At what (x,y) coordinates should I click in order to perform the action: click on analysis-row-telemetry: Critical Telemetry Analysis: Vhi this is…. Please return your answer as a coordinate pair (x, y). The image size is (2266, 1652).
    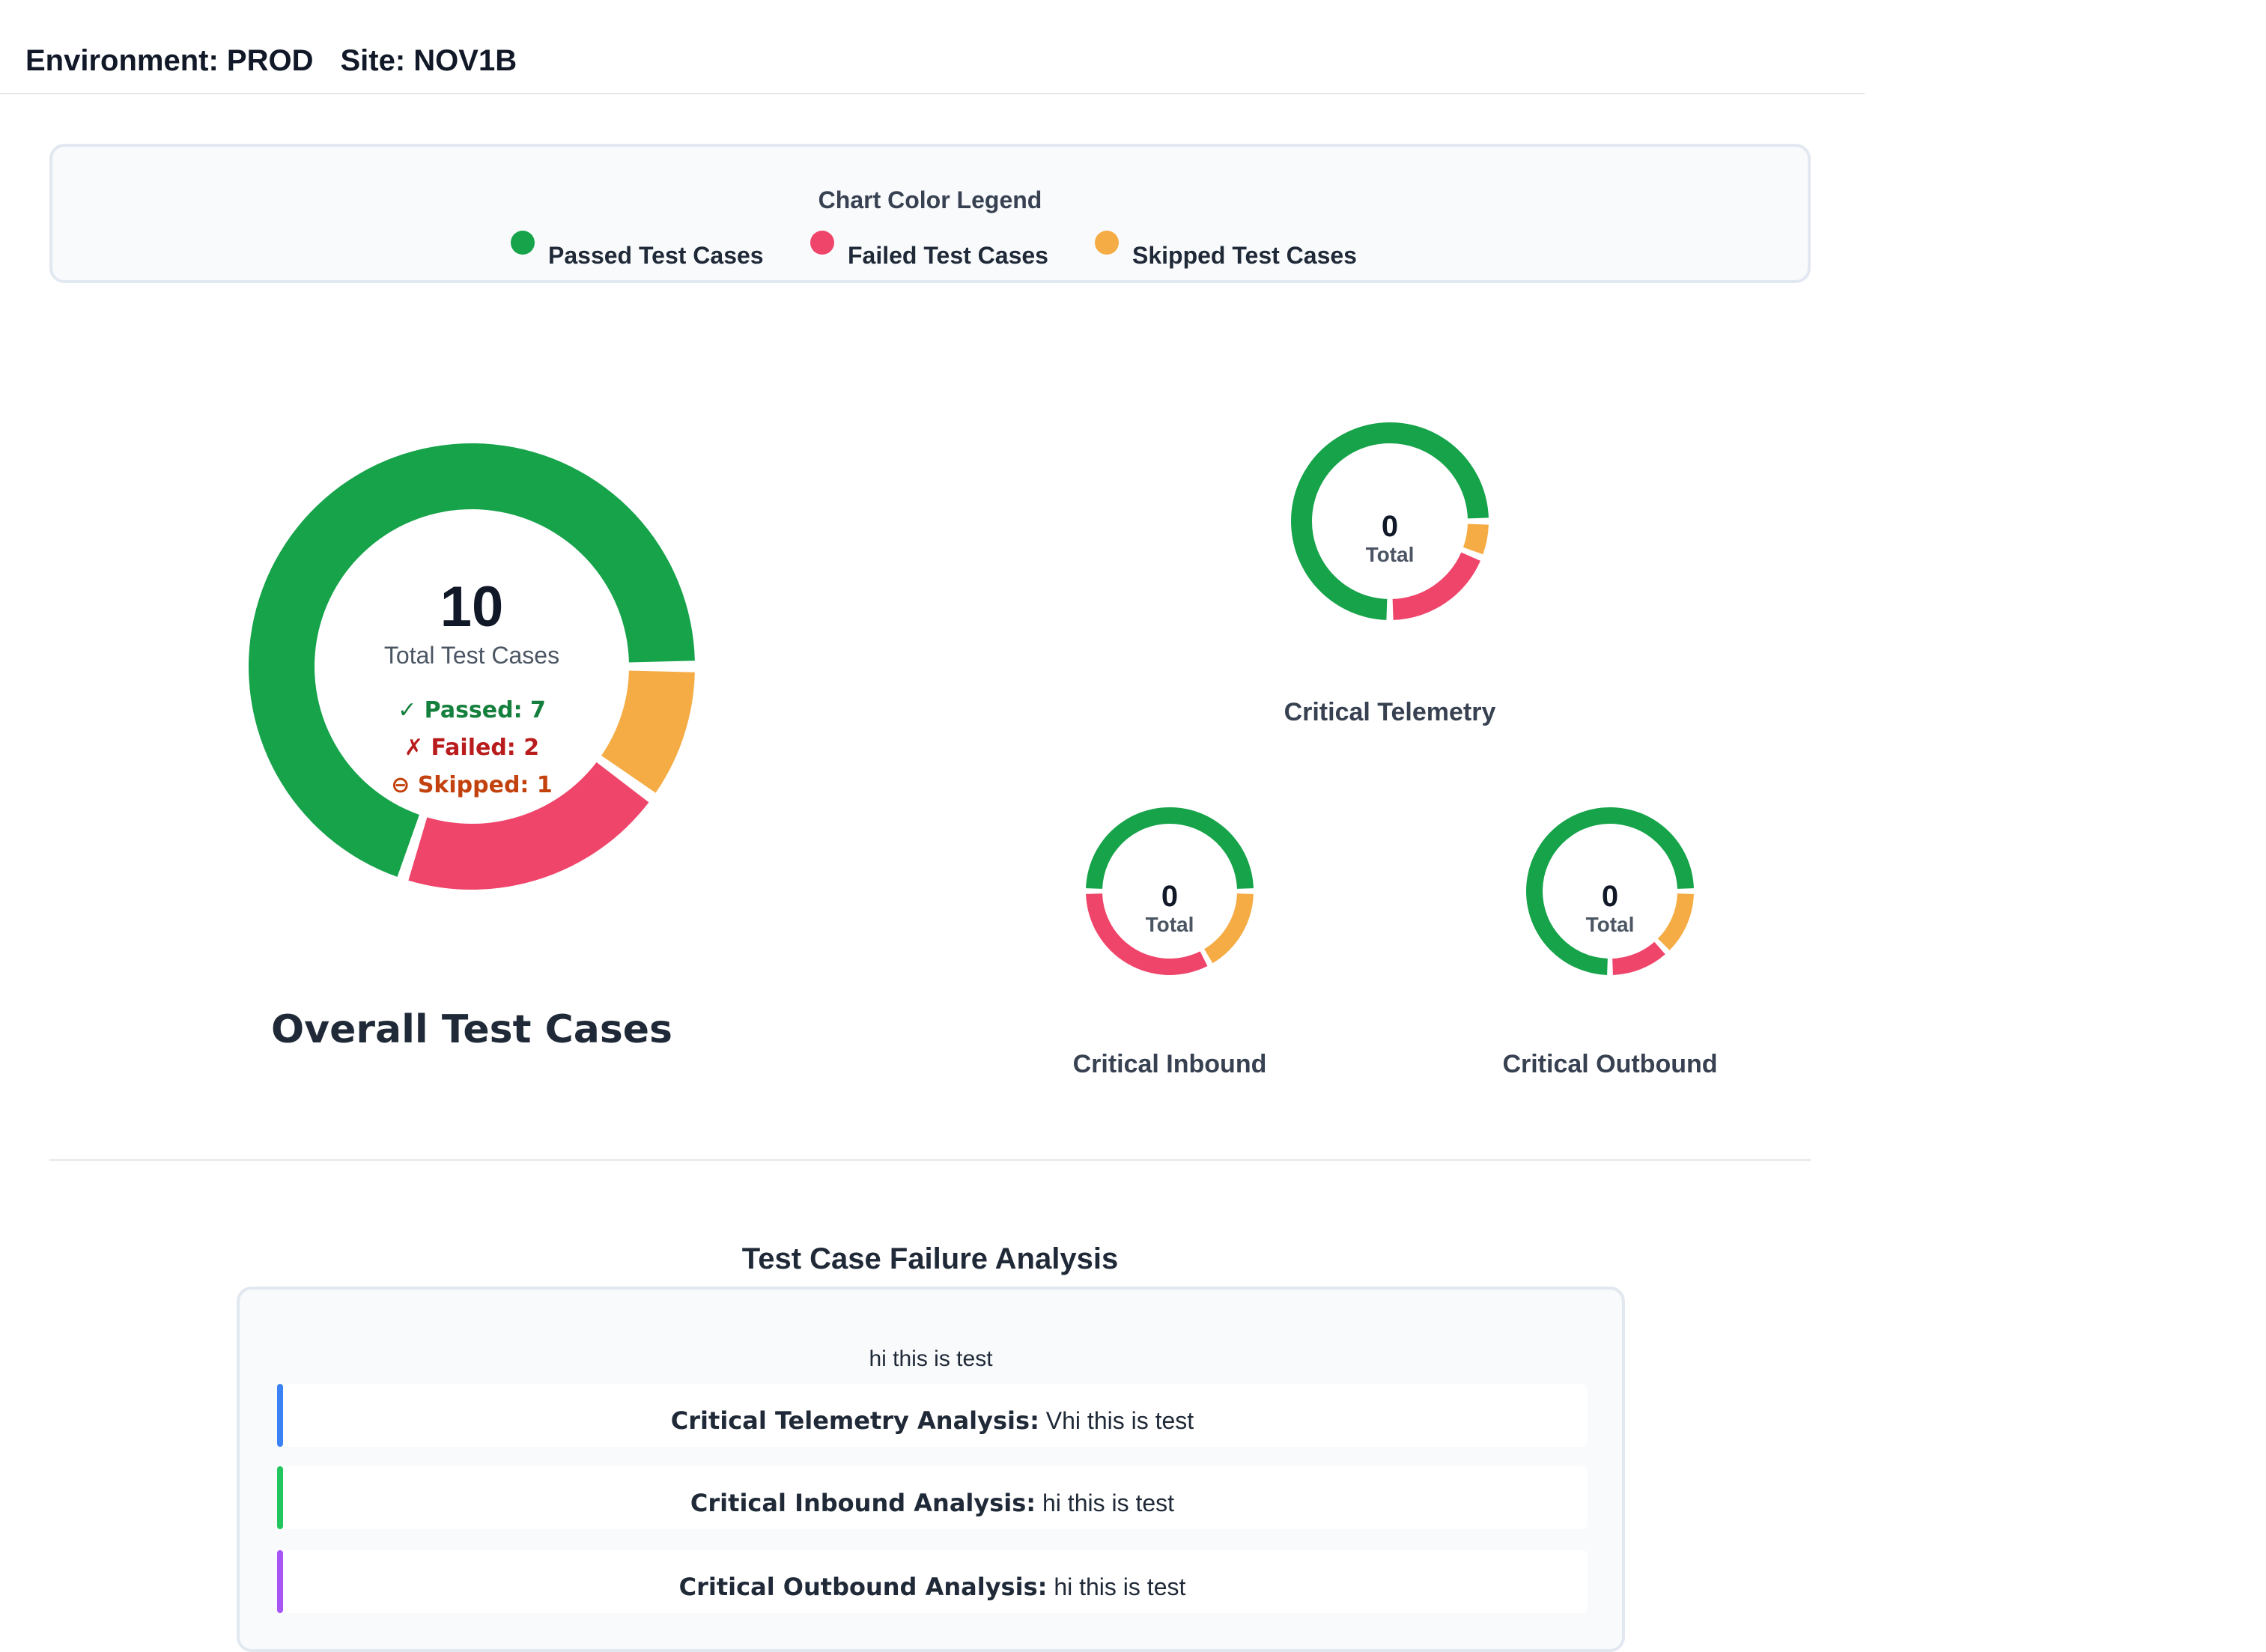
    Looking at the image, I should click on (932, 1416).